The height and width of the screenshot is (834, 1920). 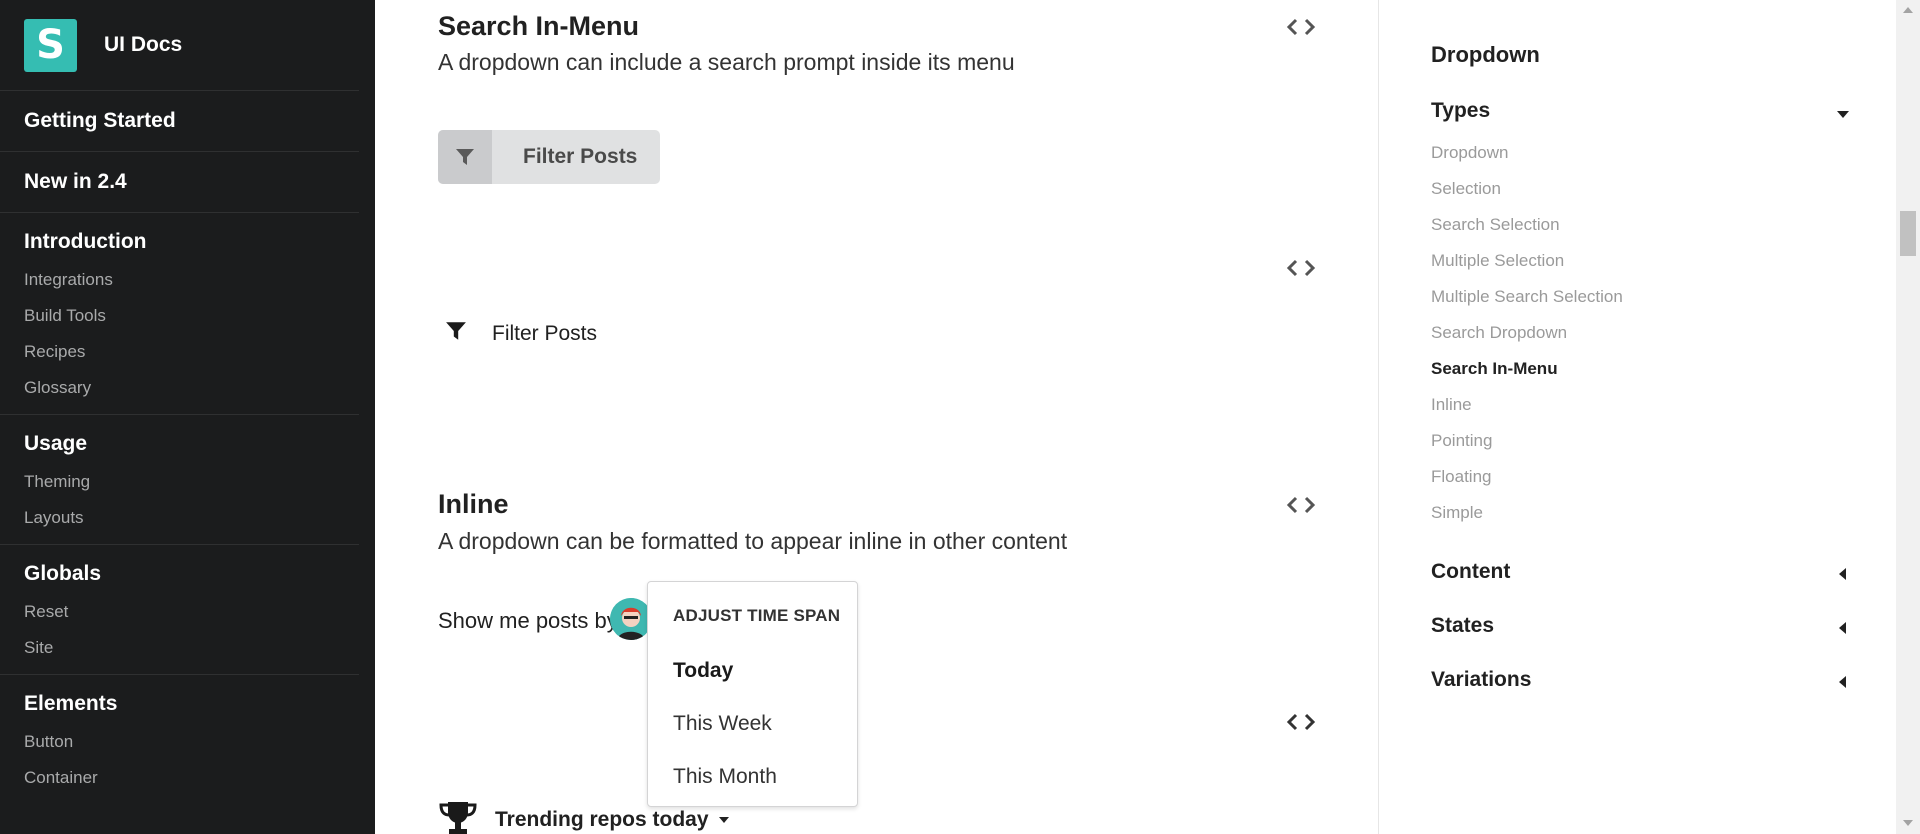 I want to click on toc-item-search-in-menu: Search In-Menu, so click(x=1494, y=369).